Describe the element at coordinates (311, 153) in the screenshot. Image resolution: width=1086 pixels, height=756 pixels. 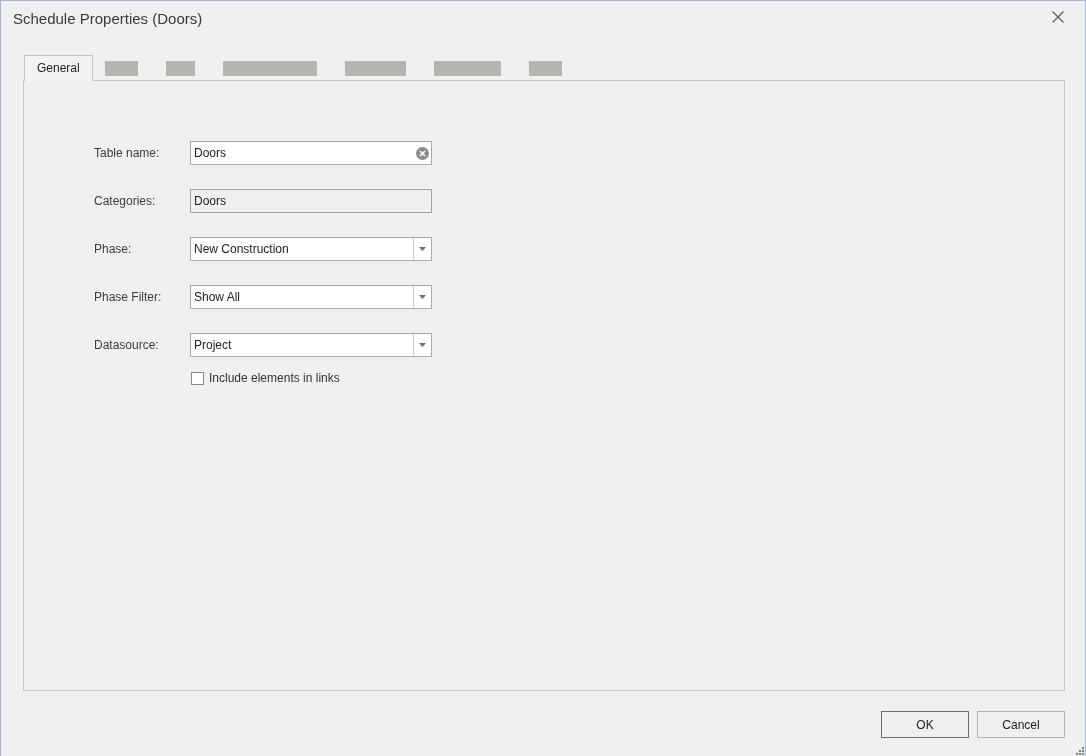
I see `text-field: Doors` at that location.